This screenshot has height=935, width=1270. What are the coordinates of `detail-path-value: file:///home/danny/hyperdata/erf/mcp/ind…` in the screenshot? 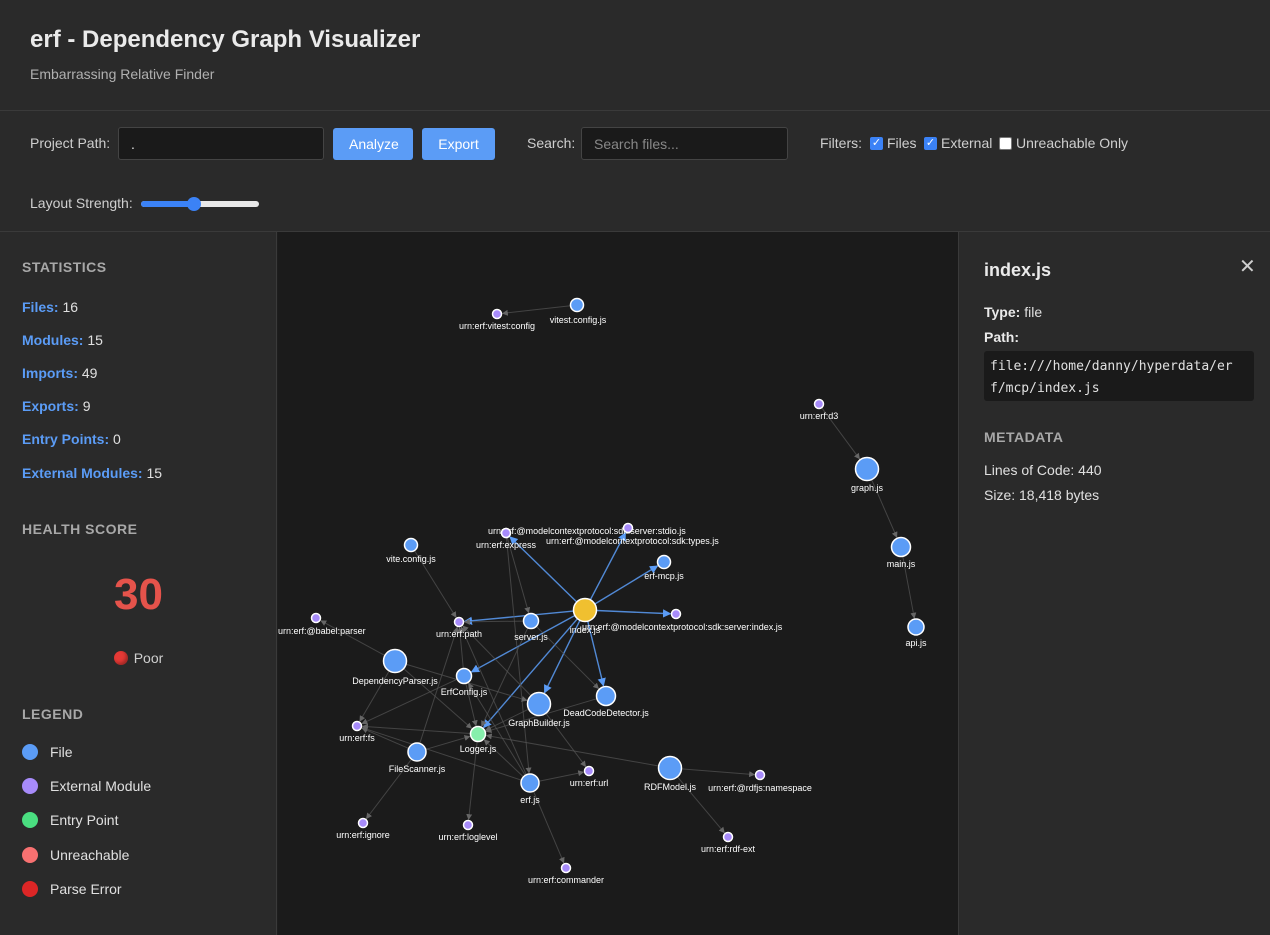 It's located at (1119, 376).